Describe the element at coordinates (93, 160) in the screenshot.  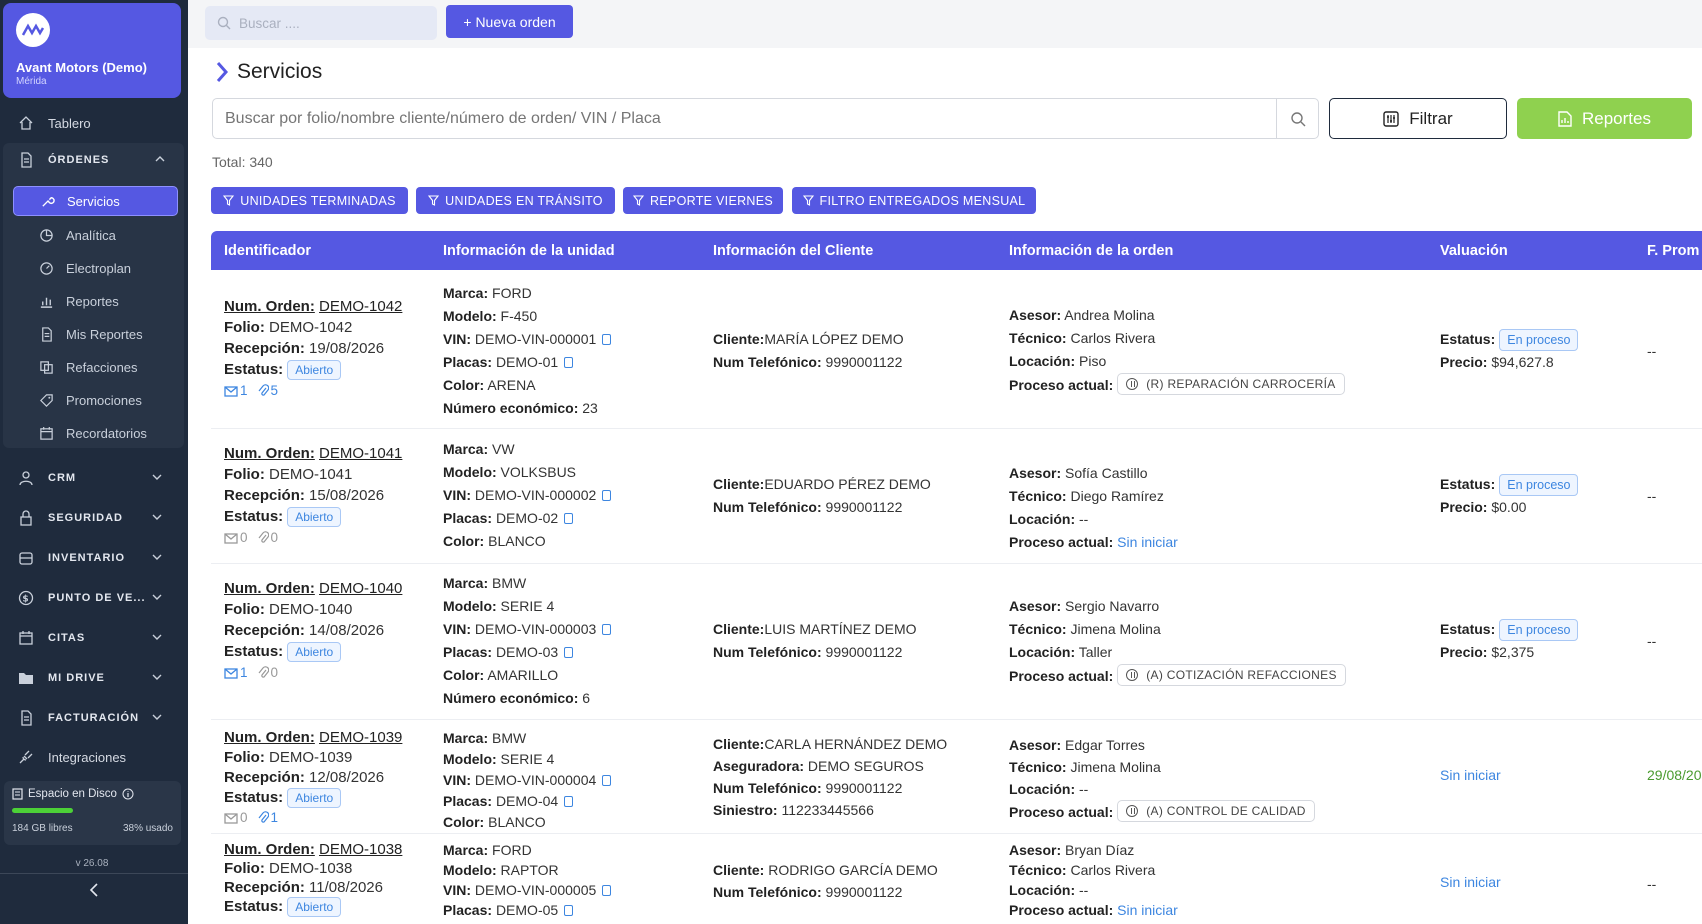
I see `sidebar-item-ordenes: ÓRDENES` at that location.